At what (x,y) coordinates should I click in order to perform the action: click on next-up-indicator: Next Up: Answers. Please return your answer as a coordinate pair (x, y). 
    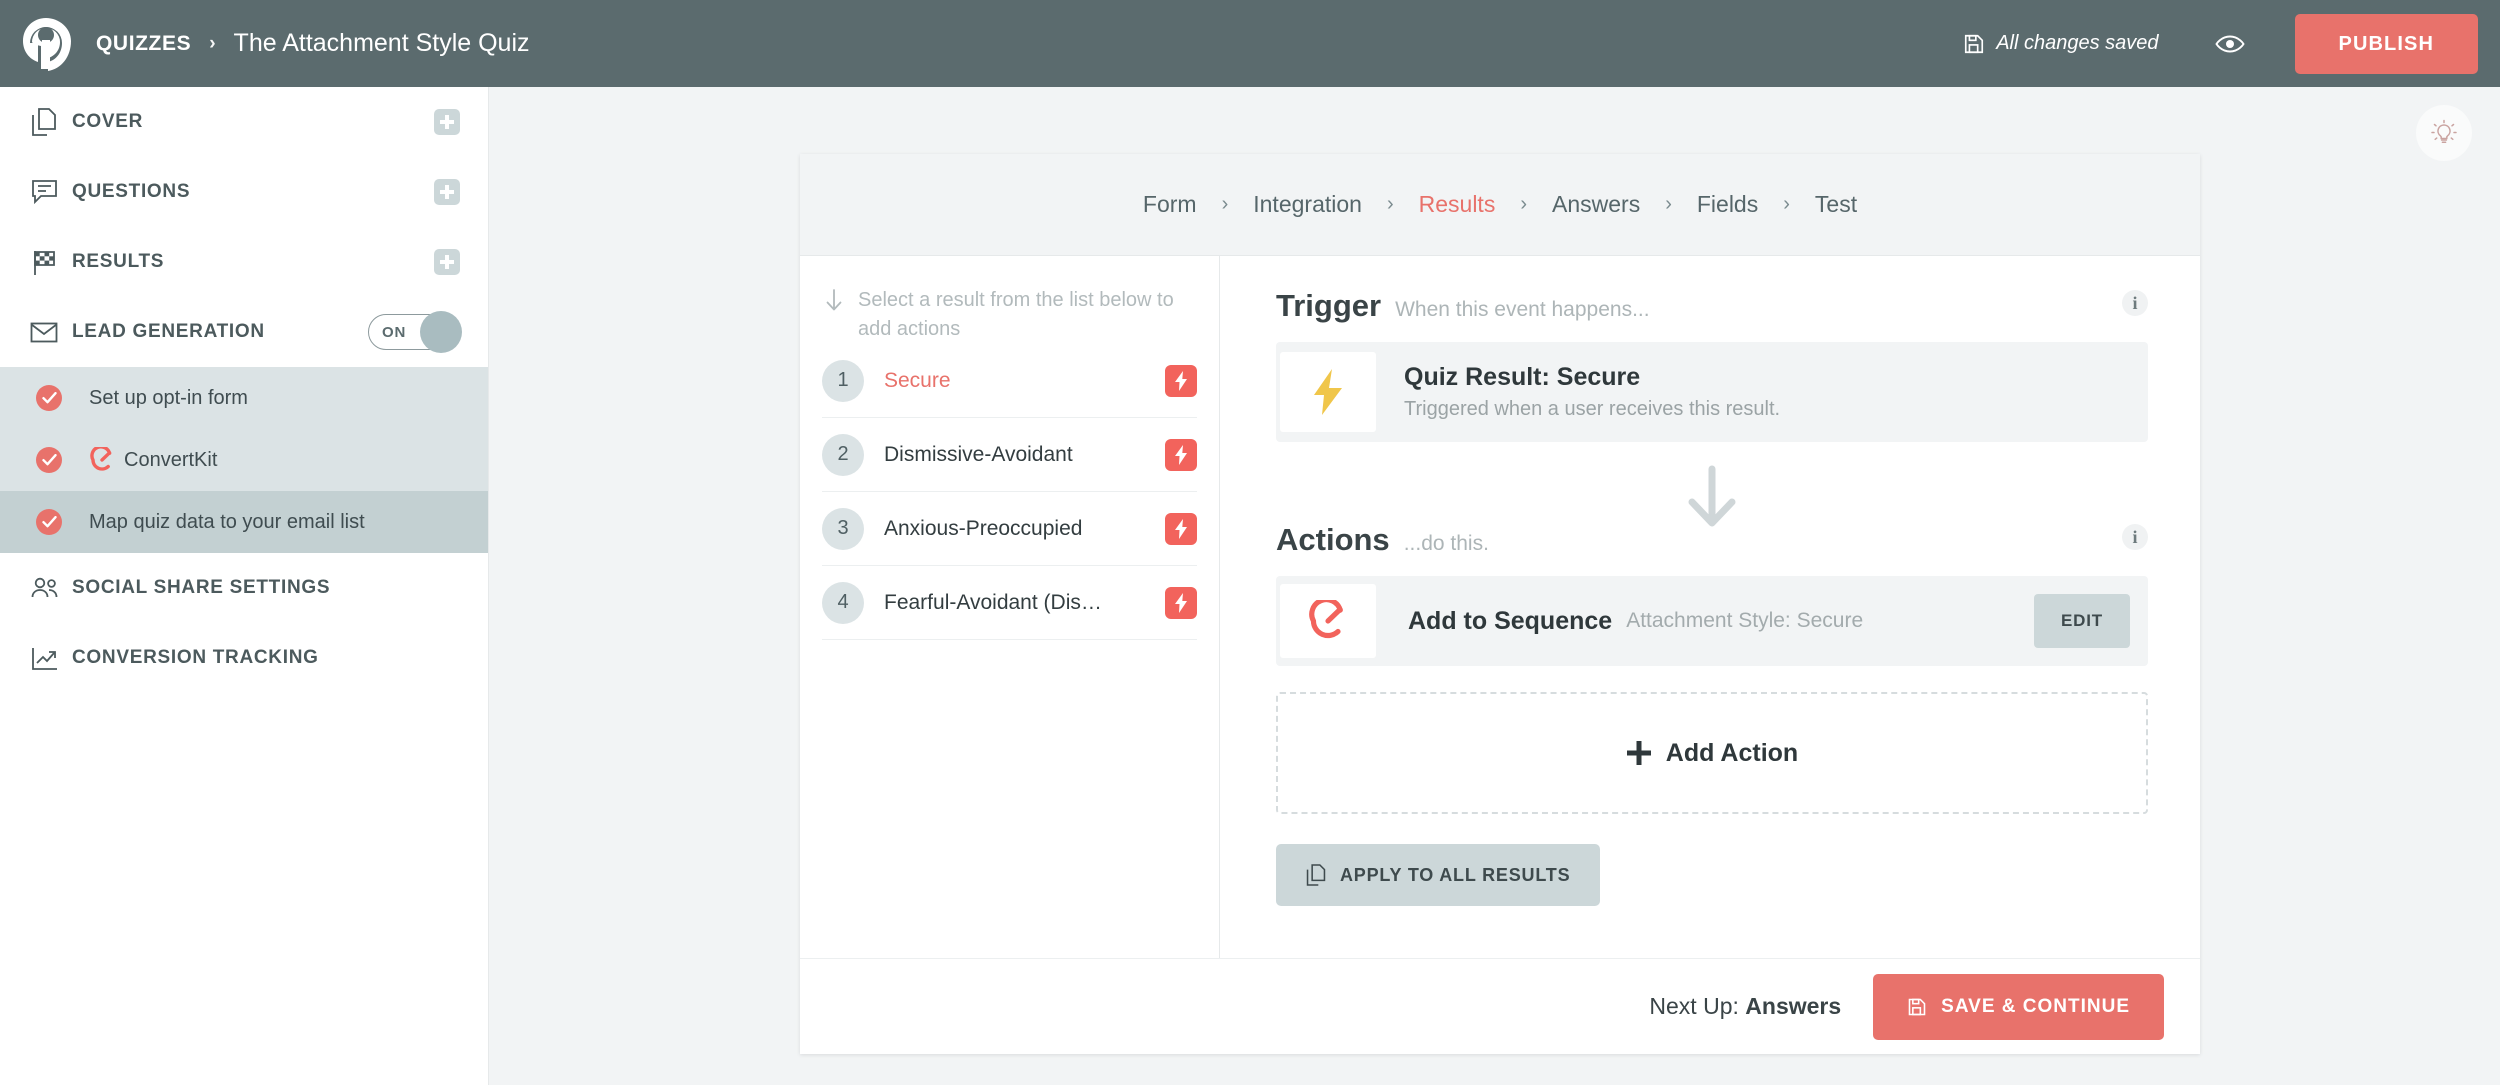
    Looking at the image, I should click on (1745, 1006).